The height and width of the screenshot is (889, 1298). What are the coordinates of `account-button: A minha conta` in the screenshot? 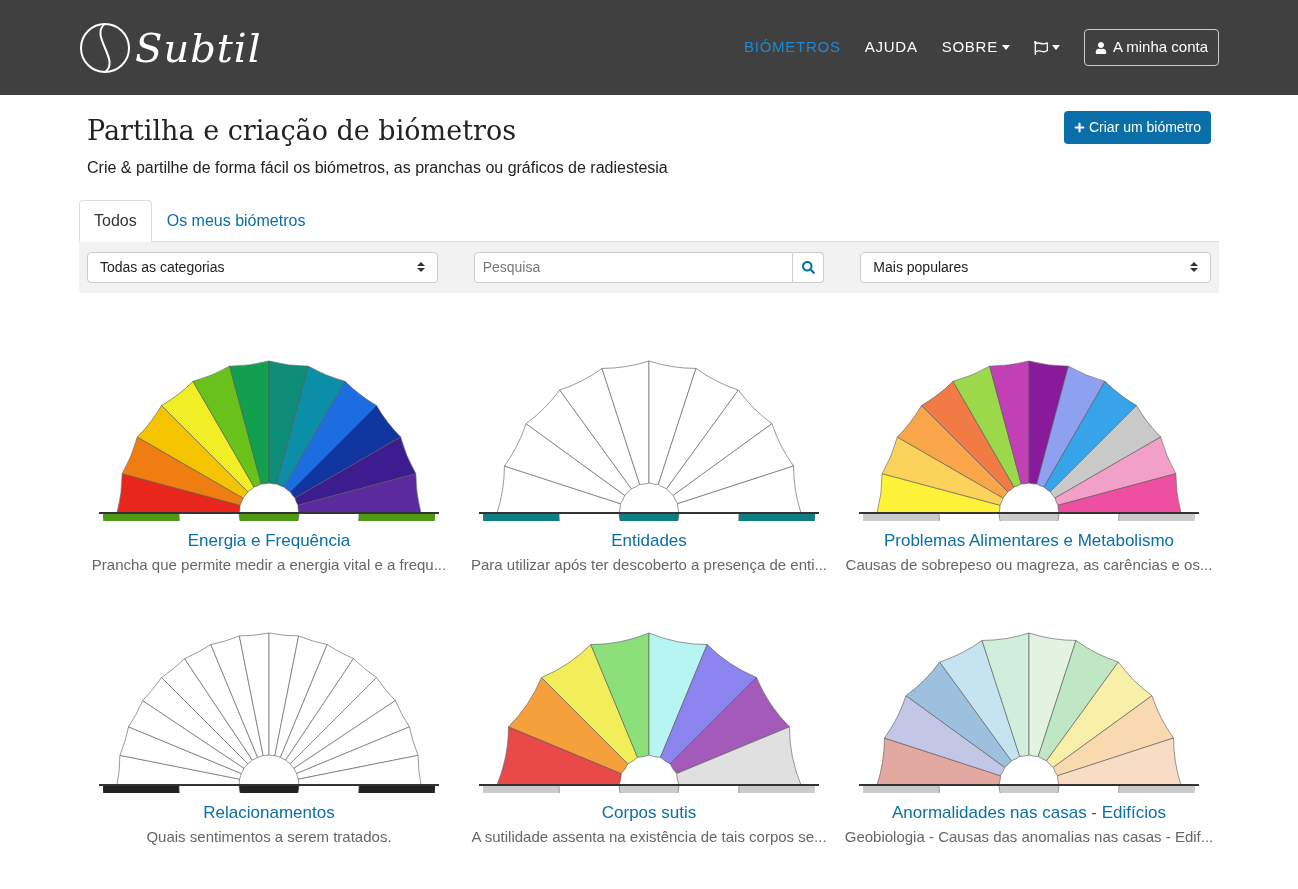 It's located at (1151, 47).